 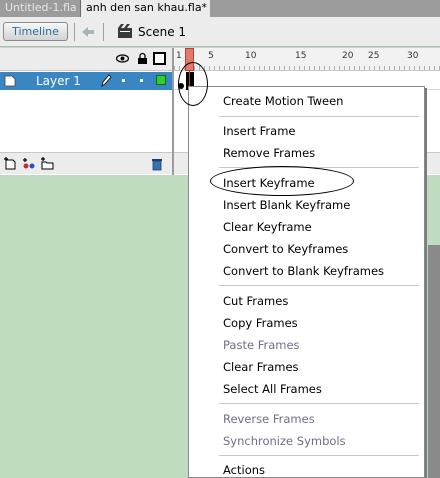 What do you see at coordinates (161, 80) in the screenshot?
I see `outline-color-swatch` at bounding box center [161, 80].